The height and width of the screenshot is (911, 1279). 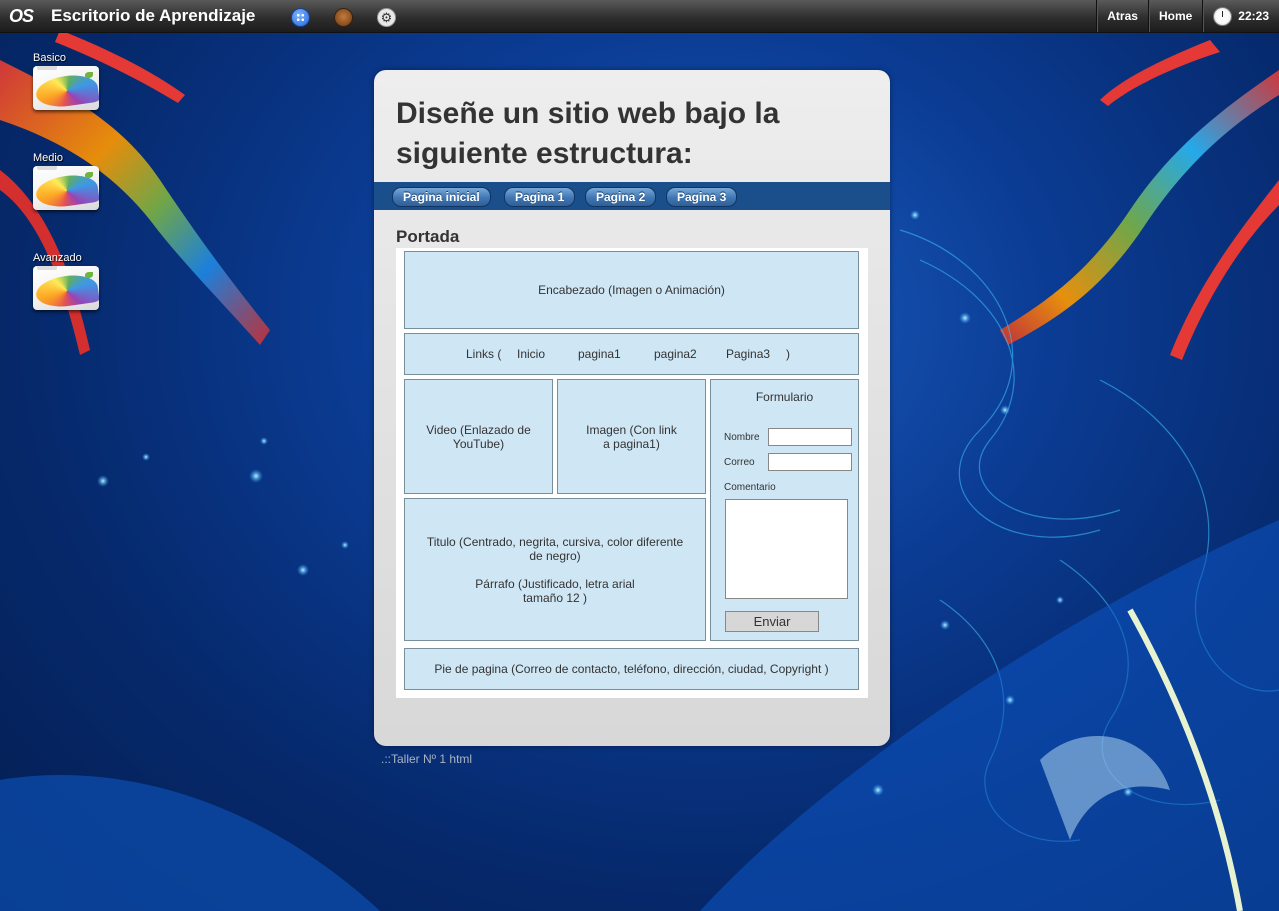 I want to click on link-pagina1: pagina1, so click(x=599, y=354).